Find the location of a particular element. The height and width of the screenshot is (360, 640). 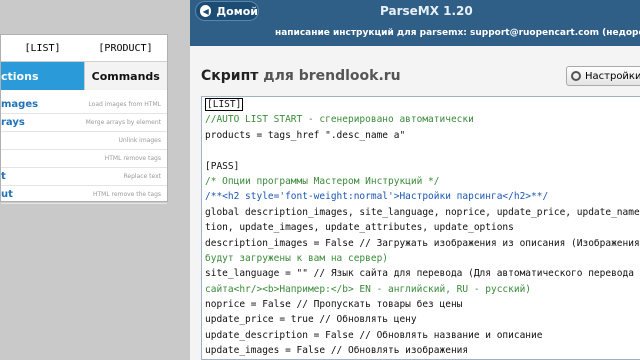

back-arrow-icon: ◀ is located at coordinates (206, 11).